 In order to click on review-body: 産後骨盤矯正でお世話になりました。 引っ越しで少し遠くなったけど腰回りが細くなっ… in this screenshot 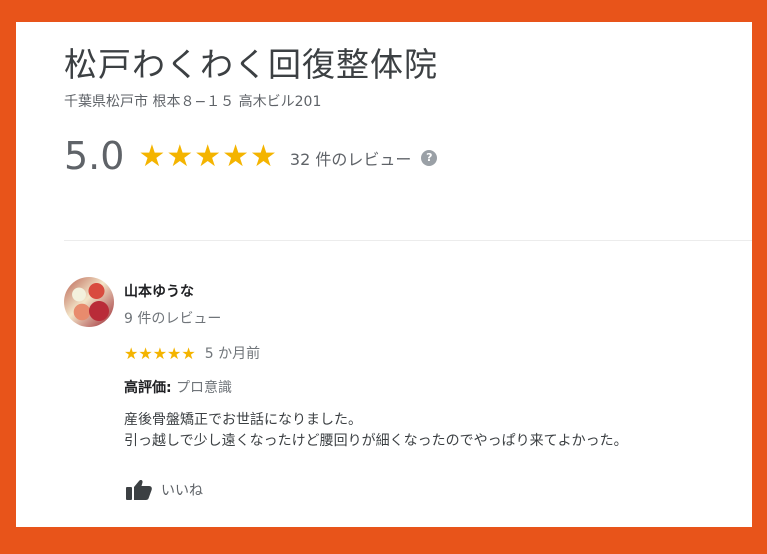, I will do `click(376, 431)`.